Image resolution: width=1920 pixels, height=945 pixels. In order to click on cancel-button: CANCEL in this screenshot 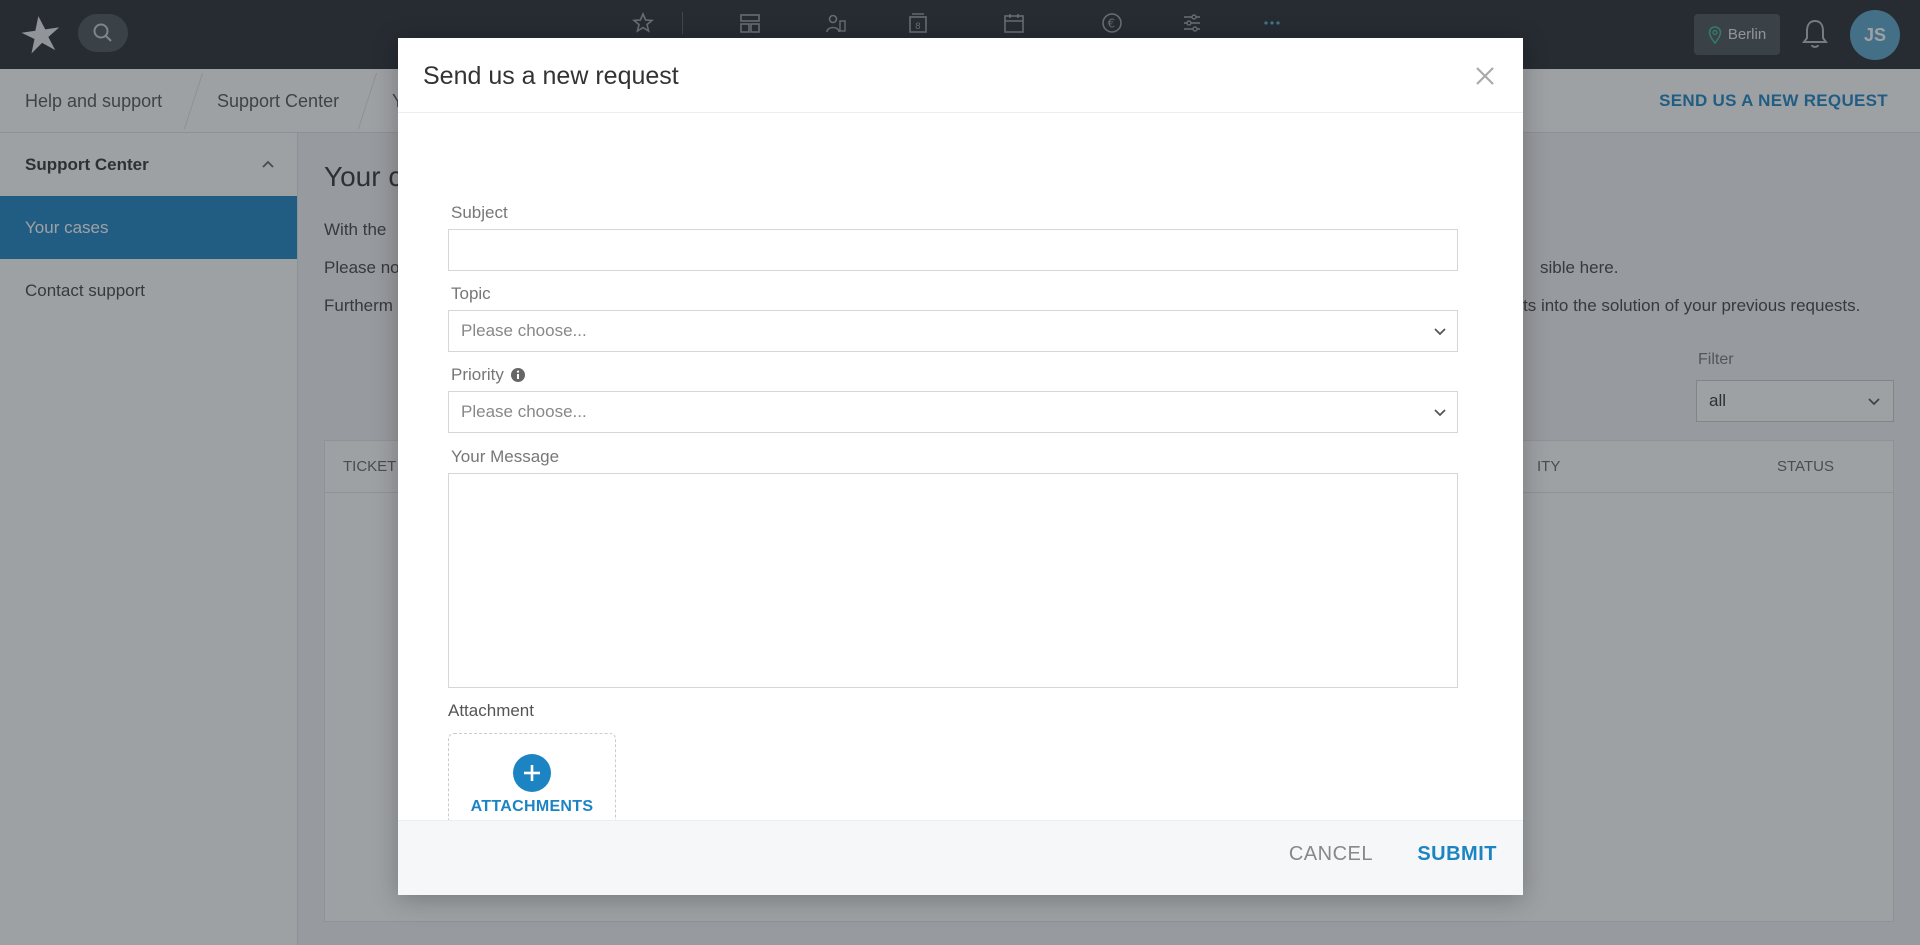, I will do `click(1331, 854)`.